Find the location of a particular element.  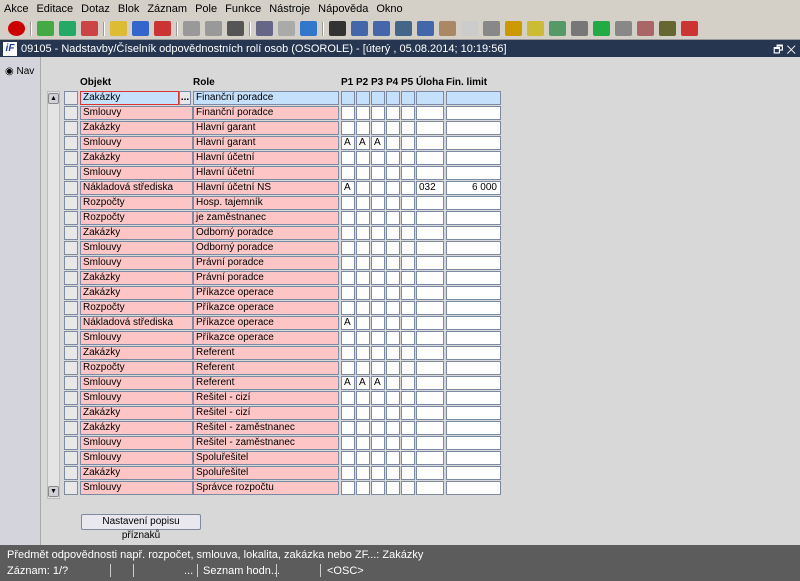

menu-1: Editace is located at coordinates (54, 9).